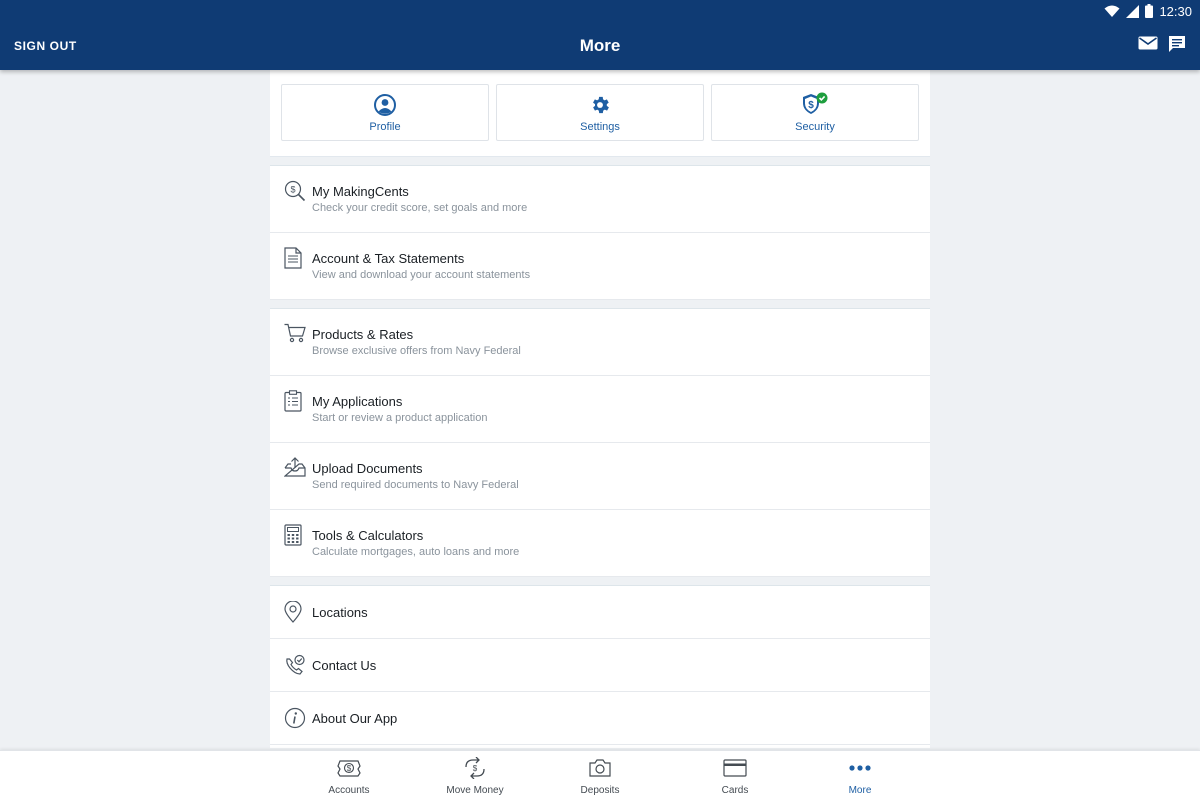 This screenshot has width=1200, height=800. I want to click on transfer-icon: $, so click(475, 768).